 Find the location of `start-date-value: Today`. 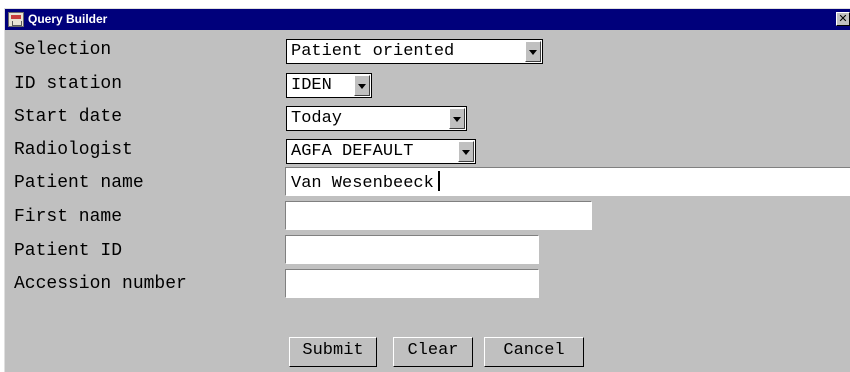

start-date-value: Today is located at coordinates (317, 118).